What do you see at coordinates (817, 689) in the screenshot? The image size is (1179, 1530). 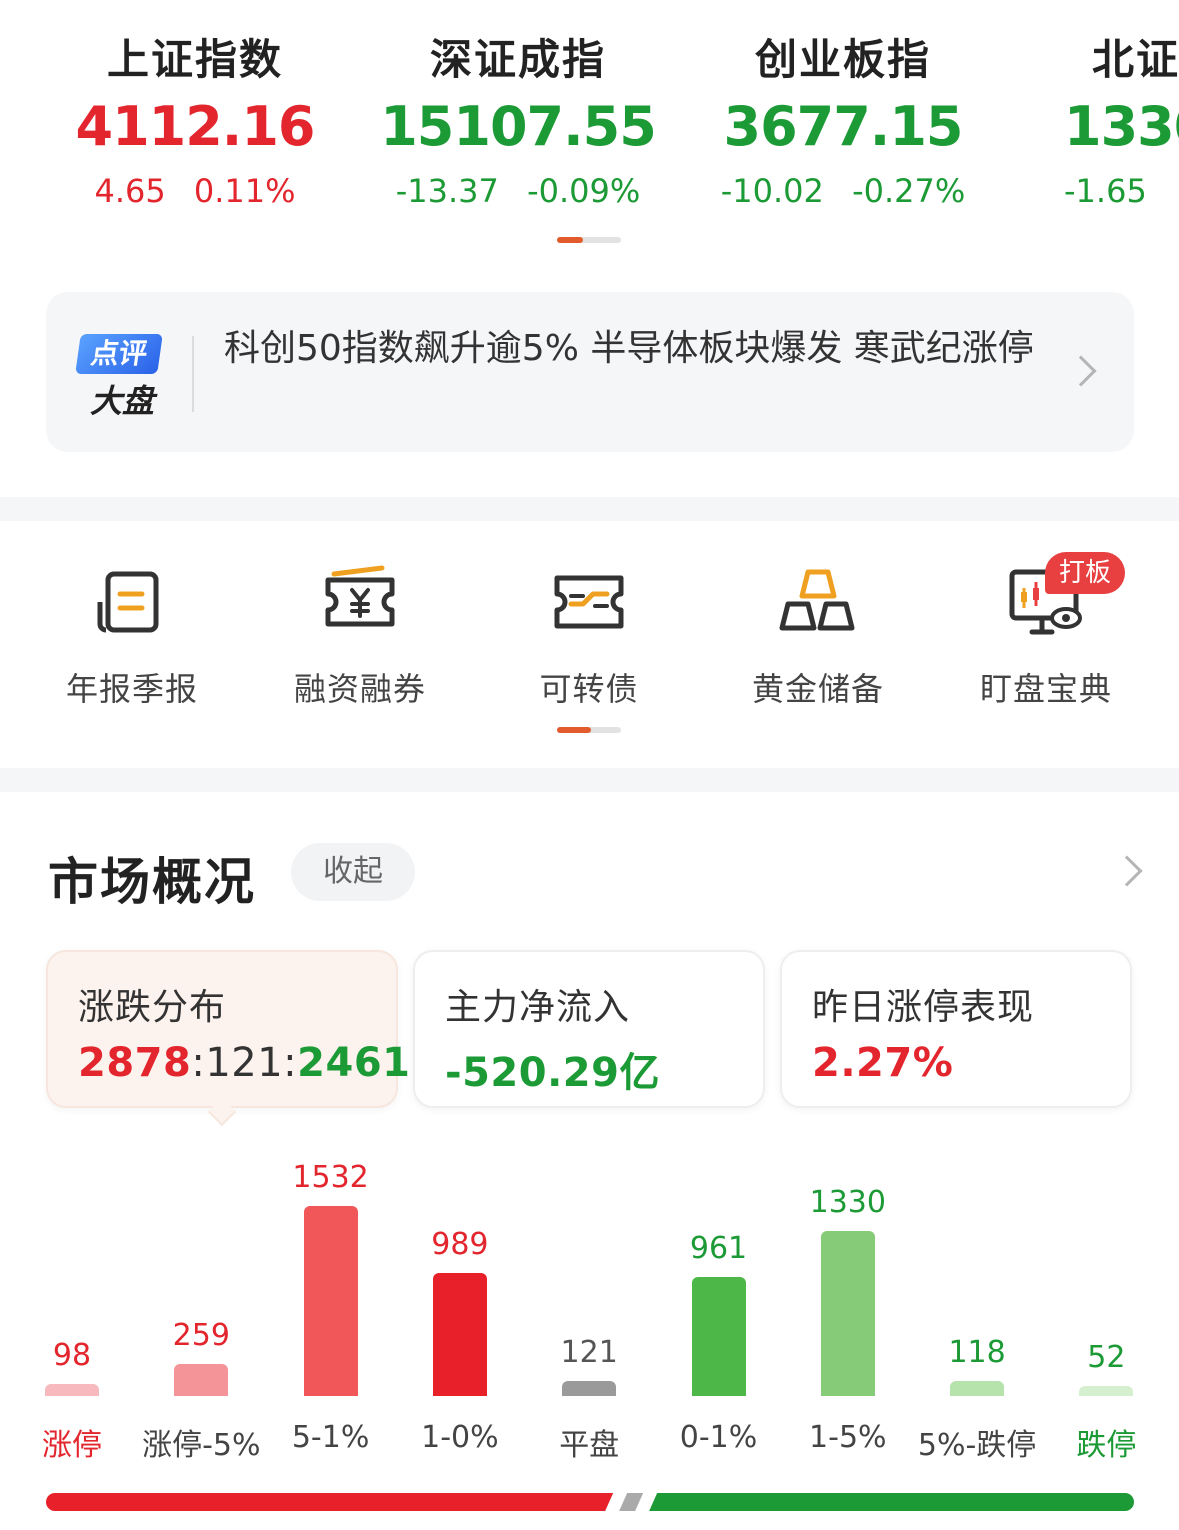 I see `tool-label: 黄金储备` at bounding box center [817, 689].